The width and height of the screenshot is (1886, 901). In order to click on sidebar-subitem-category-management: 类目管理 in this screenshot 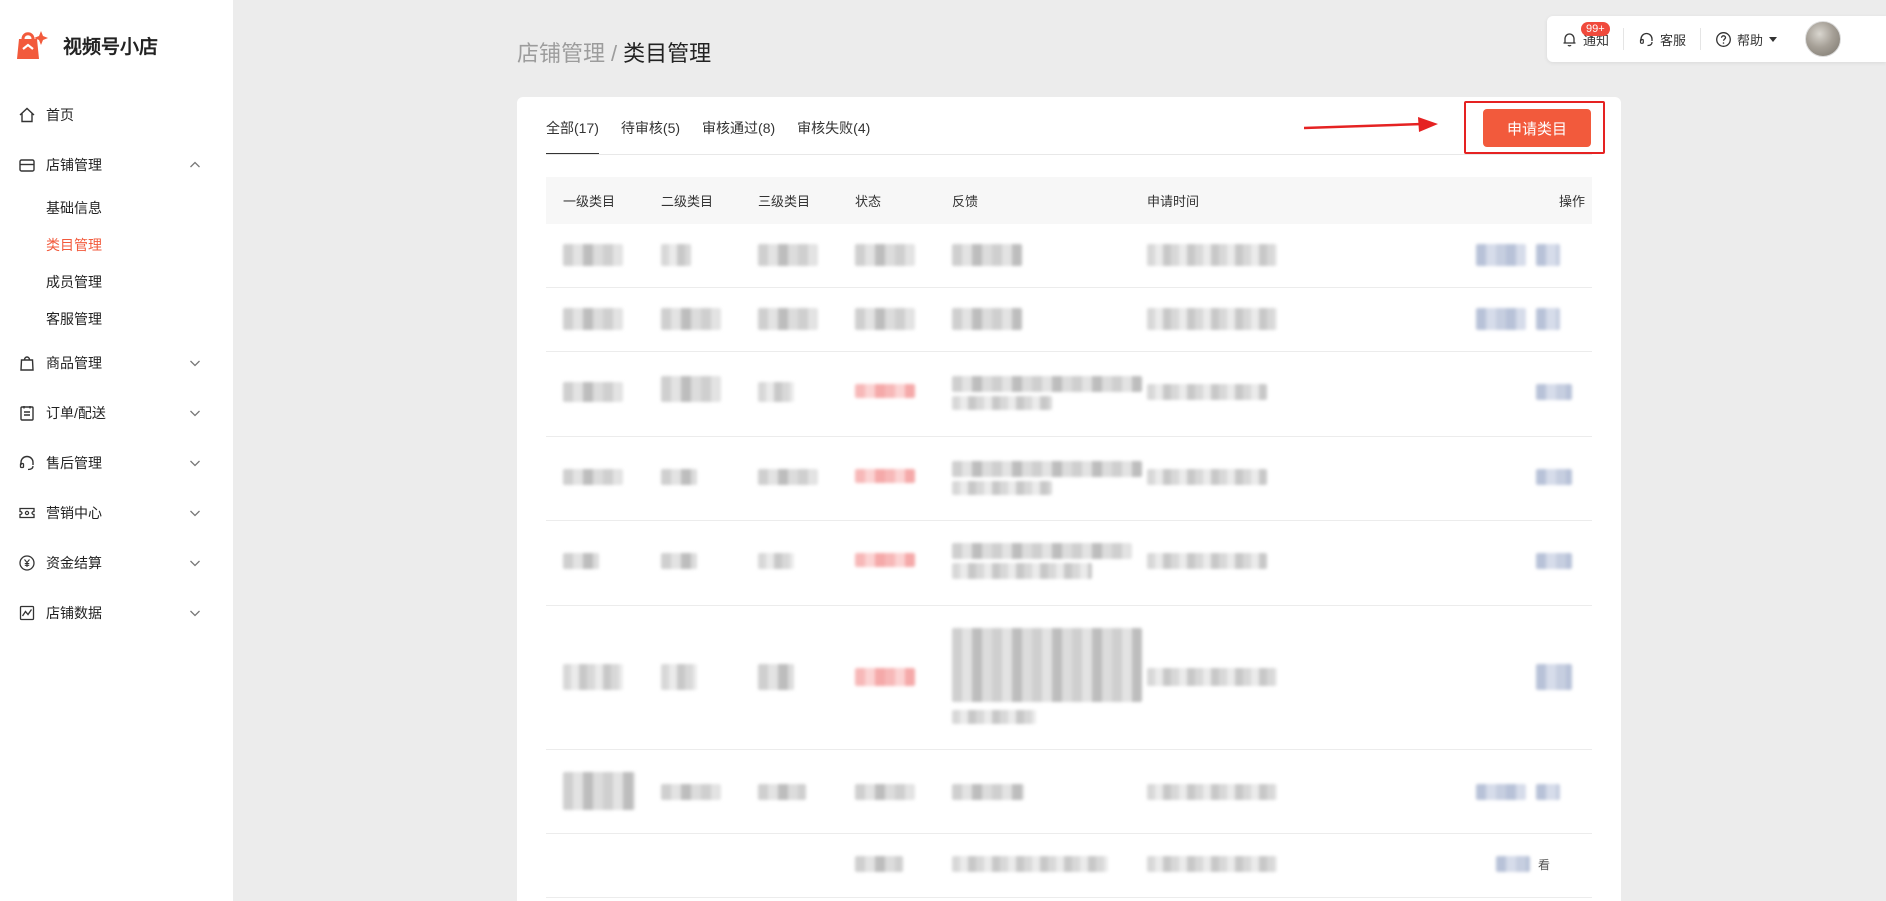, I will do `click(116, 245)`.